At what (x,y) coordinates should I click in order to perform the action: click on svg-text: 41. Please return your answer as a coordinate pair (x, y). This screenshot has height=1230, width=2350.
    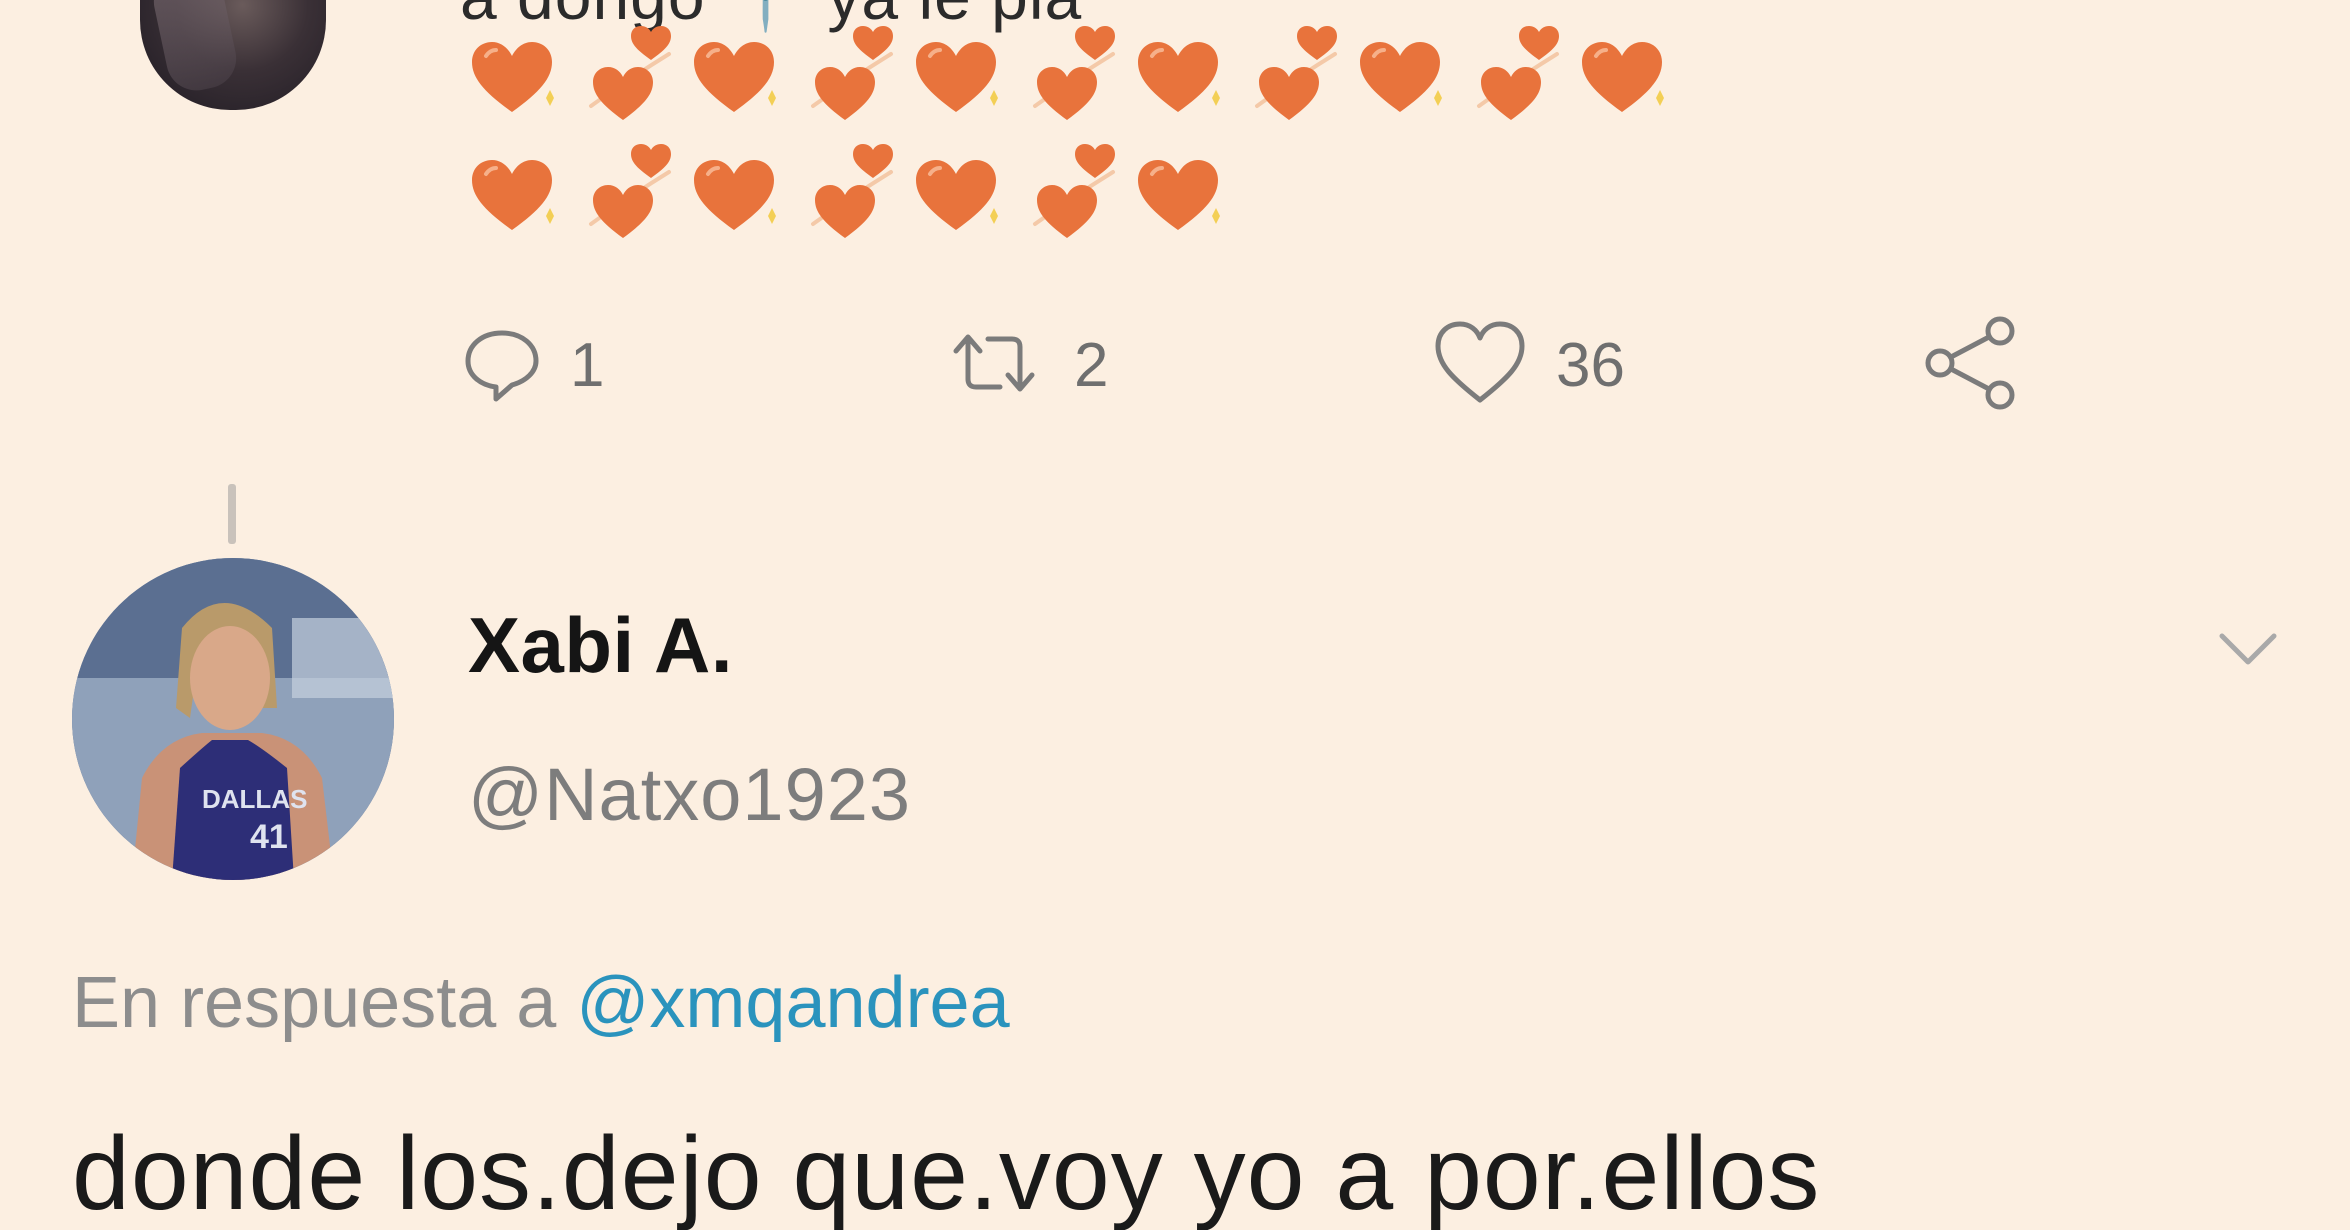
    Looking at the image, I should click on (269, 837).